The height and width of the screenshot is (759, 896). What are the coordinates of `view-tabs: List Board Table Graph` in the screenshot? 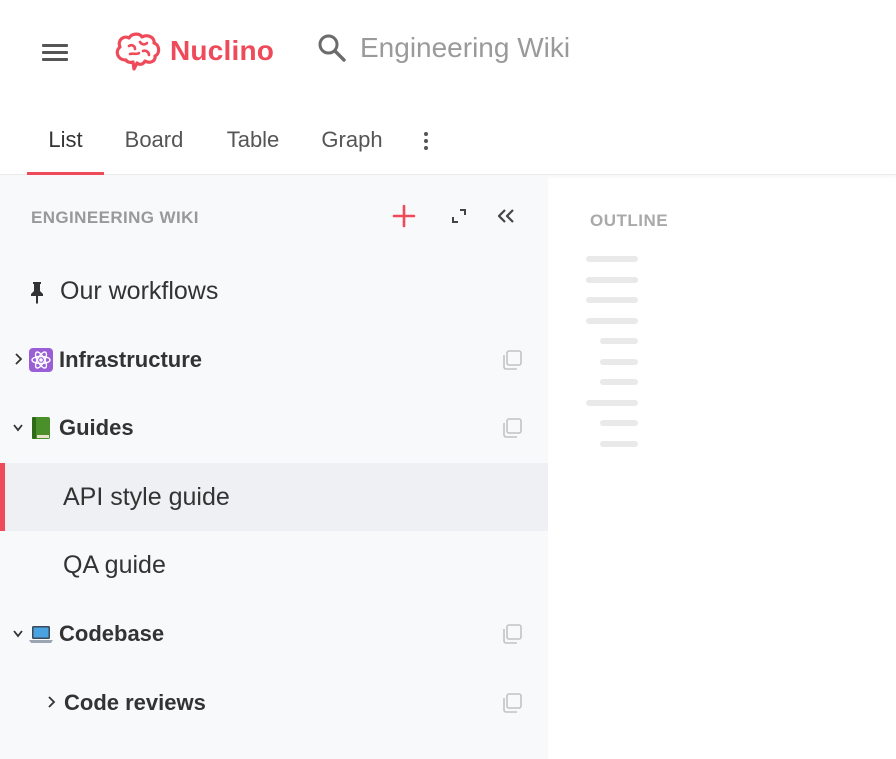 It's located at (448, 140).